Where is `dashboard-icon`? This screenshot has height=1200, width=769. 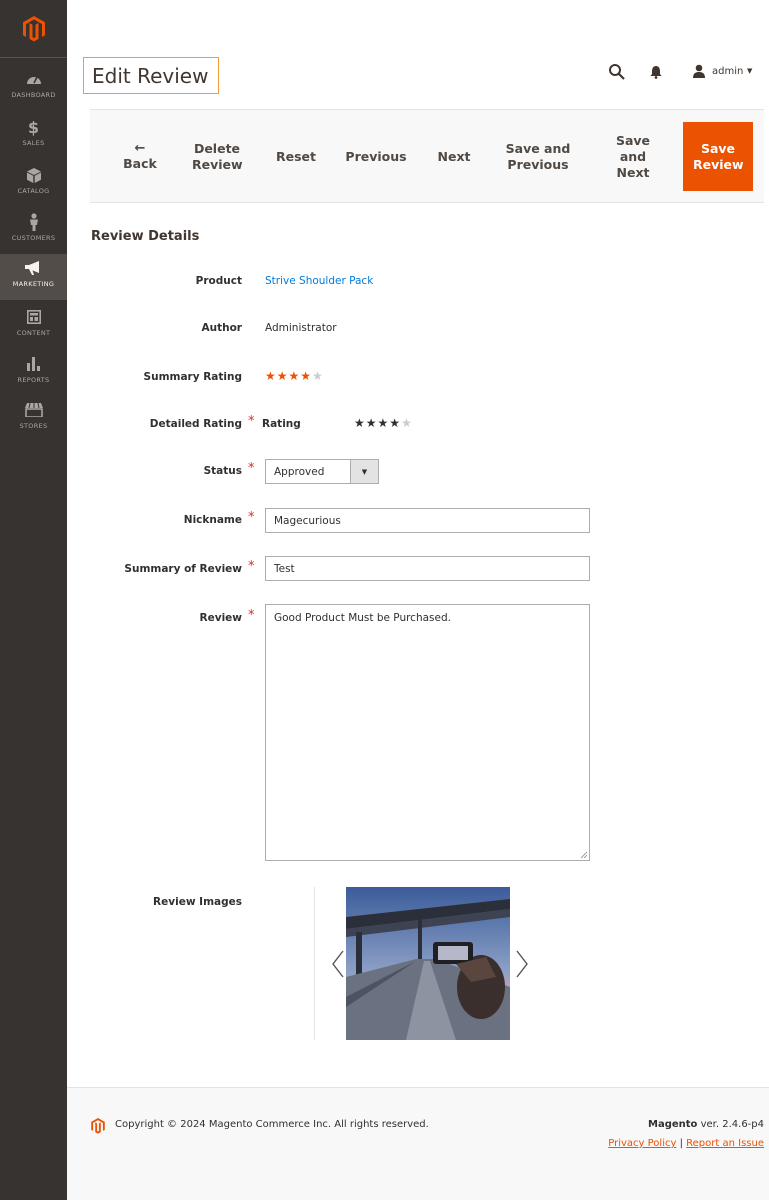 dashboard-icon is located at coordinates (34, 79).